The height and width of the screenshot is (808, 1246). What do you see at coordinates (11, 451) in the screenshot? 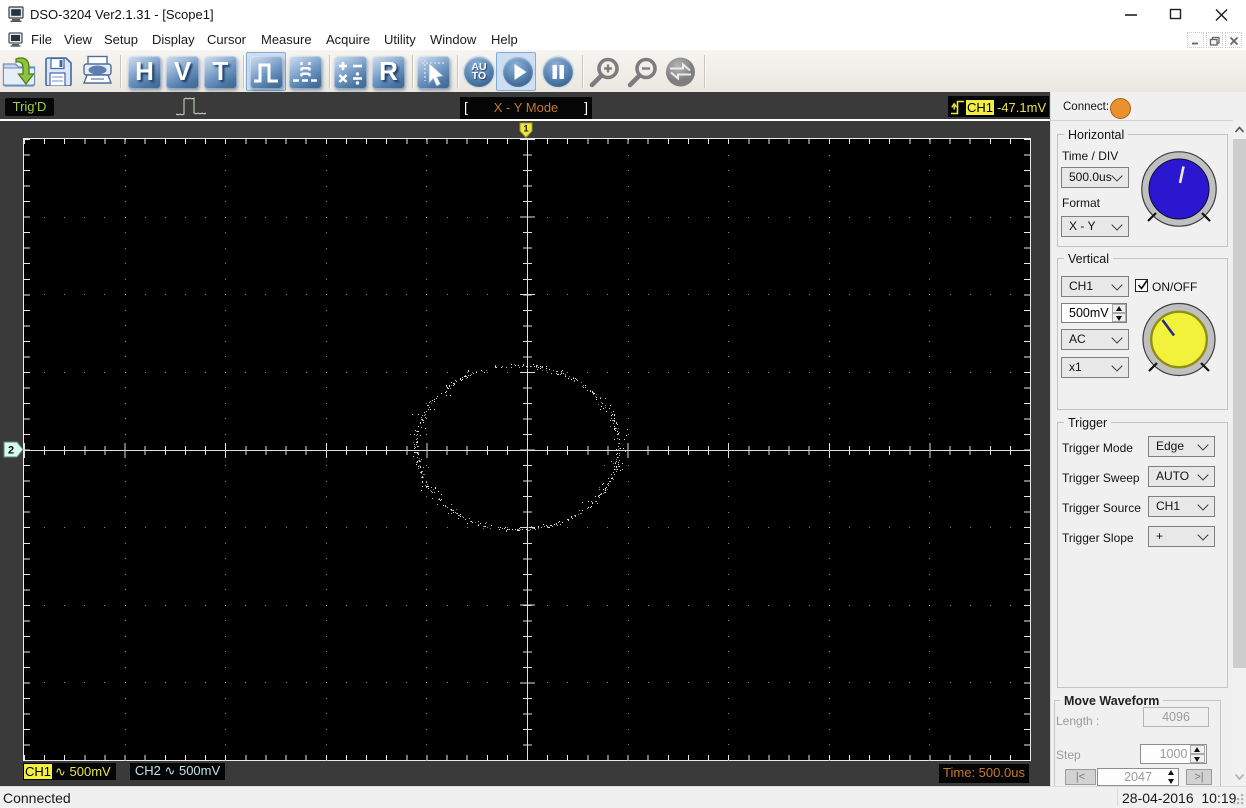
I see `svg-text: 2` at bounding box center [11, 451].